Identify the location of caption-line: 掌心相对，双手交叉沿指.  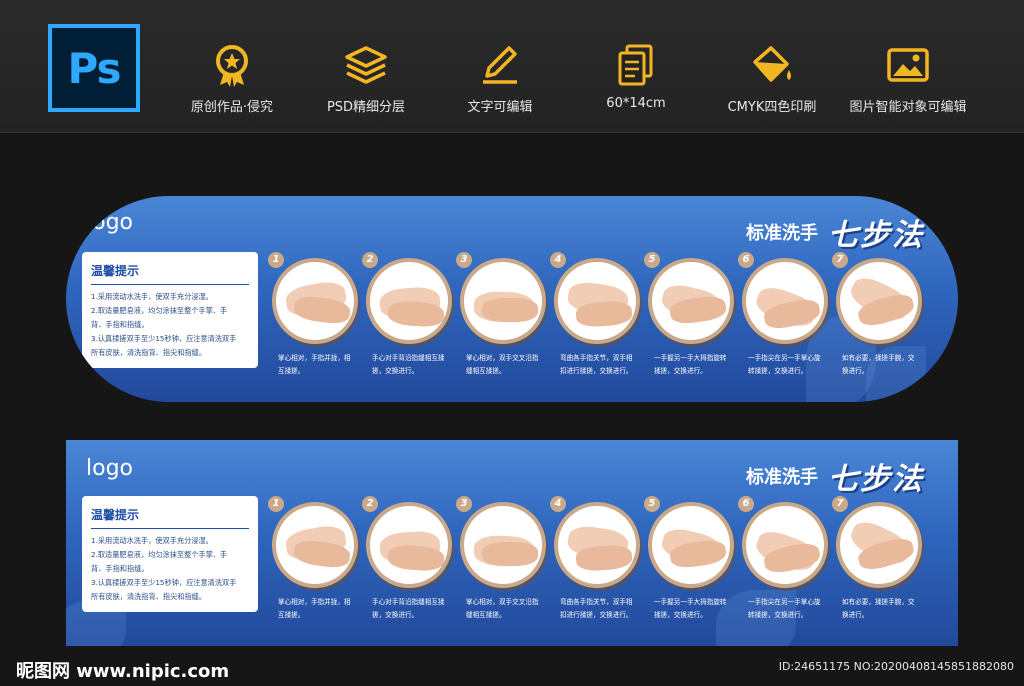
(502, 358).